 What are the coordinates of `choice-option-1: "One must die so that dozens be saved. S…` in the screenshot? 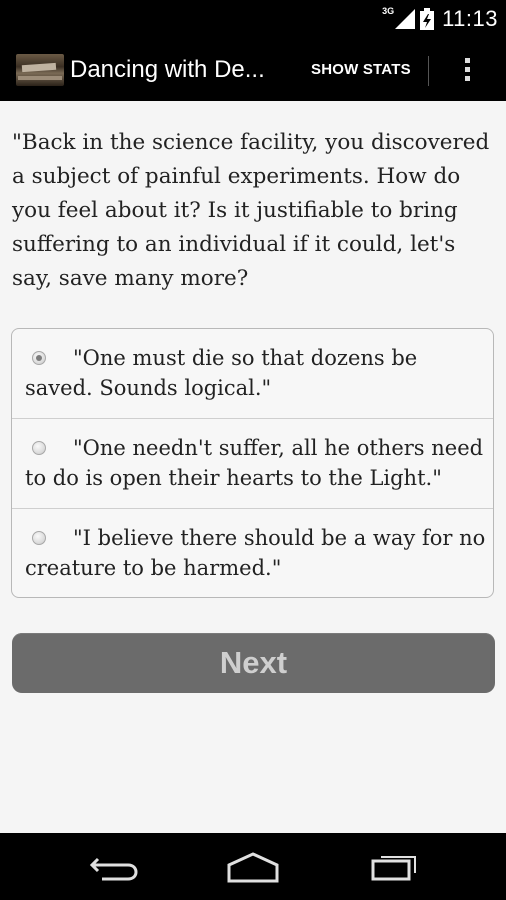 It's located at (252, 374).